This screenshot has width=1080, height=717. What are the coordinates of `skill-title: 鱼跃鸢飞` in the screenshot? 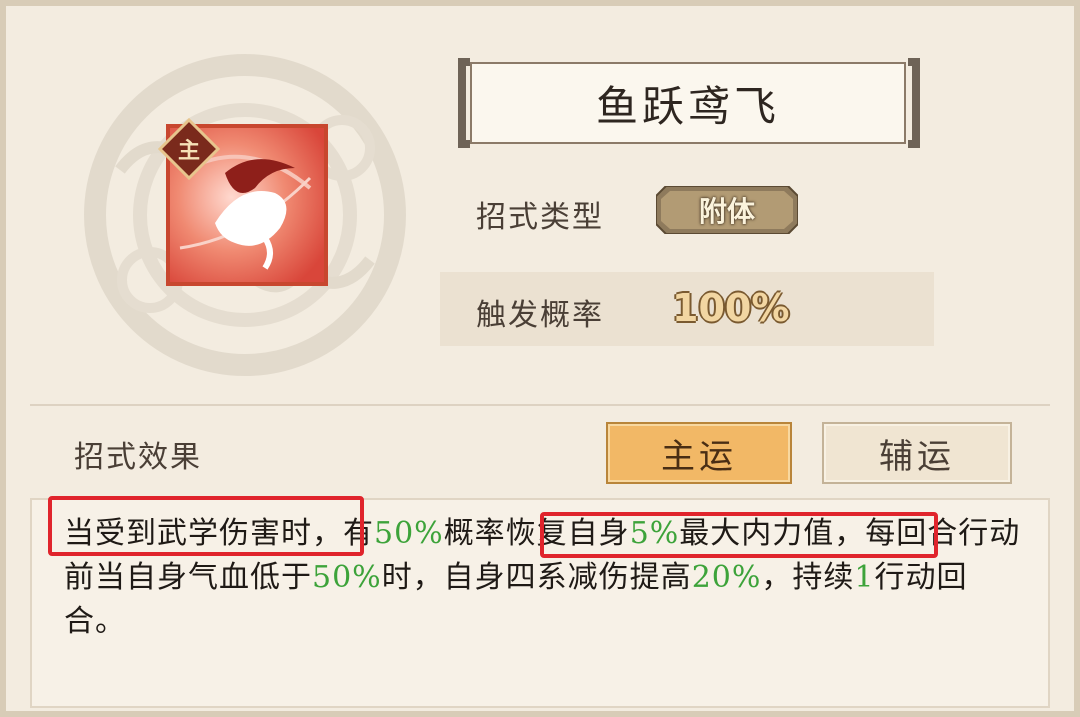 It's located at (687, 106).